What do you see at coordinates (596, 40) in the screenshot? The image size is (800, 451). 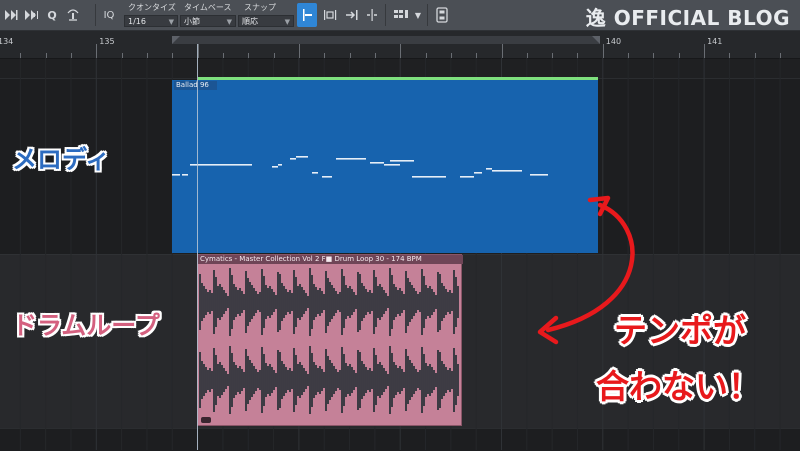 I see `loop-end-marker` at bounding box center [596, 40].